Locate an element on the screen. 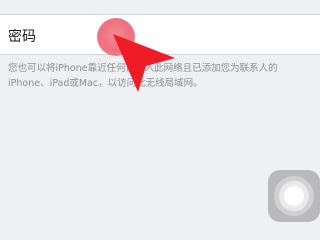 This screenshot has width=320, height=240. assistive-touch-ring-inner is located at coordinates (294, 196).